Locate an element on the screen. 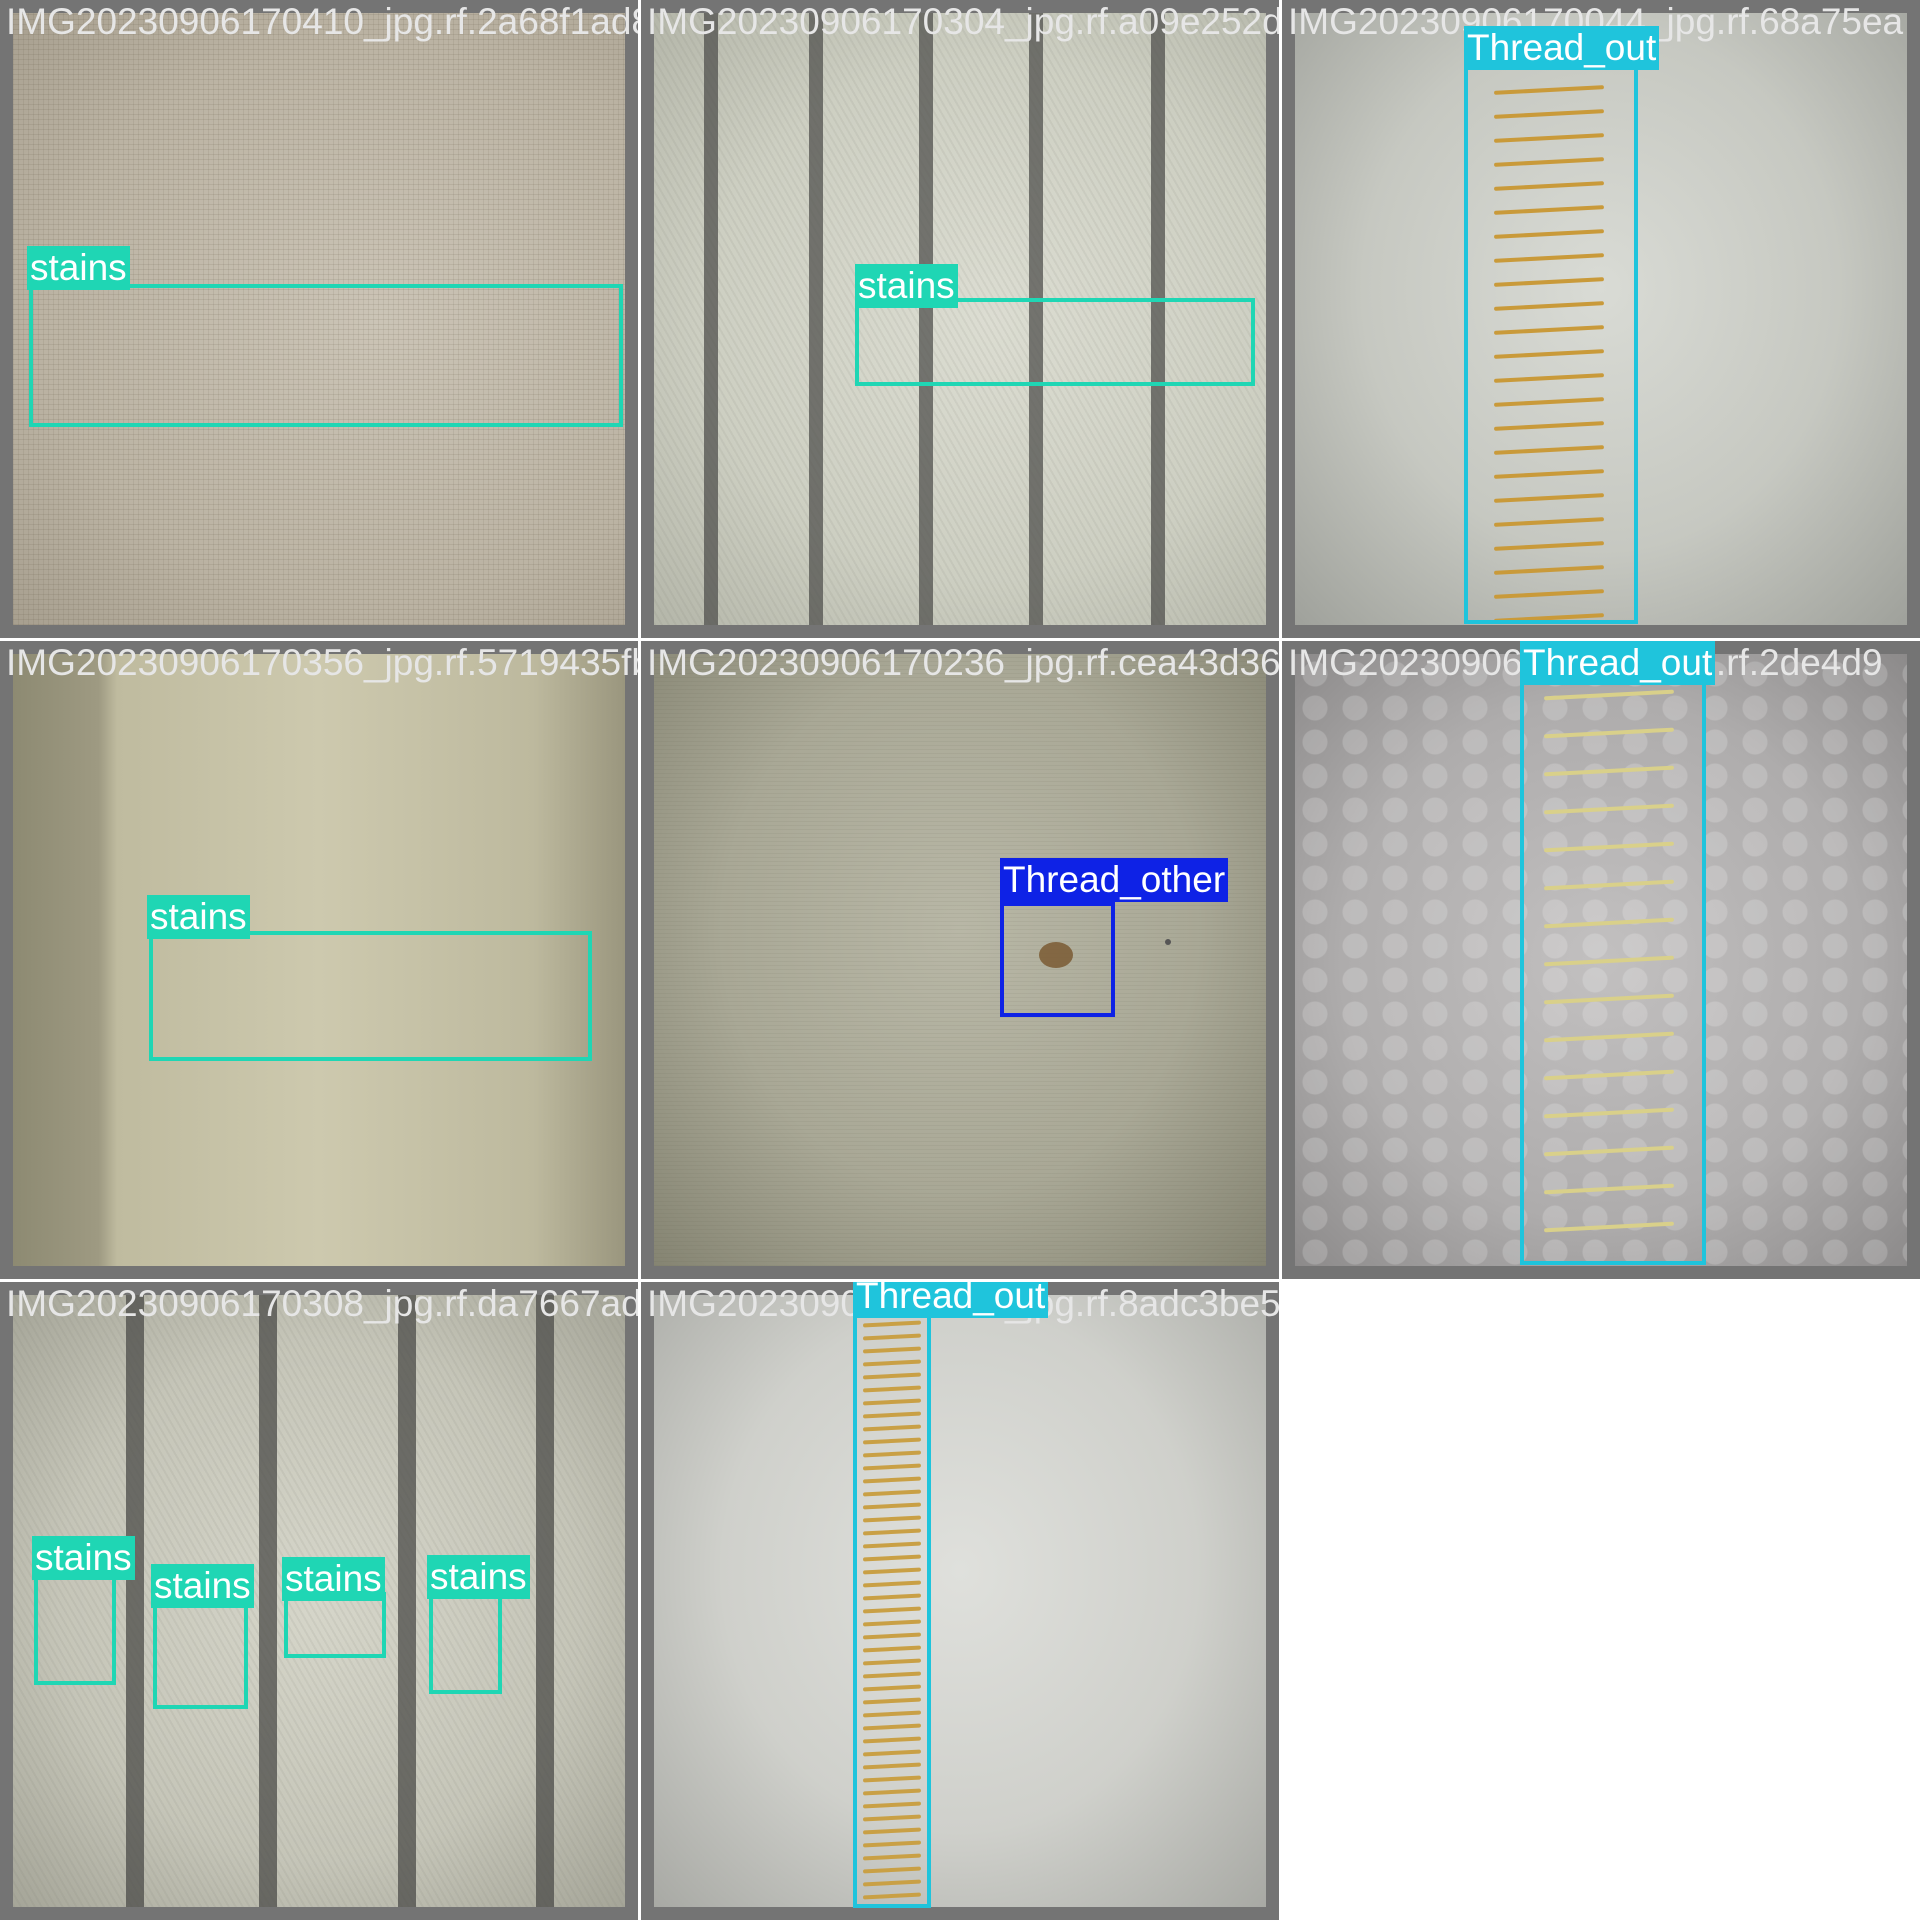  image-filename: IMG20230906170304_jpg.rf.a09e252d0a2e is located at coordinates (963, 21).